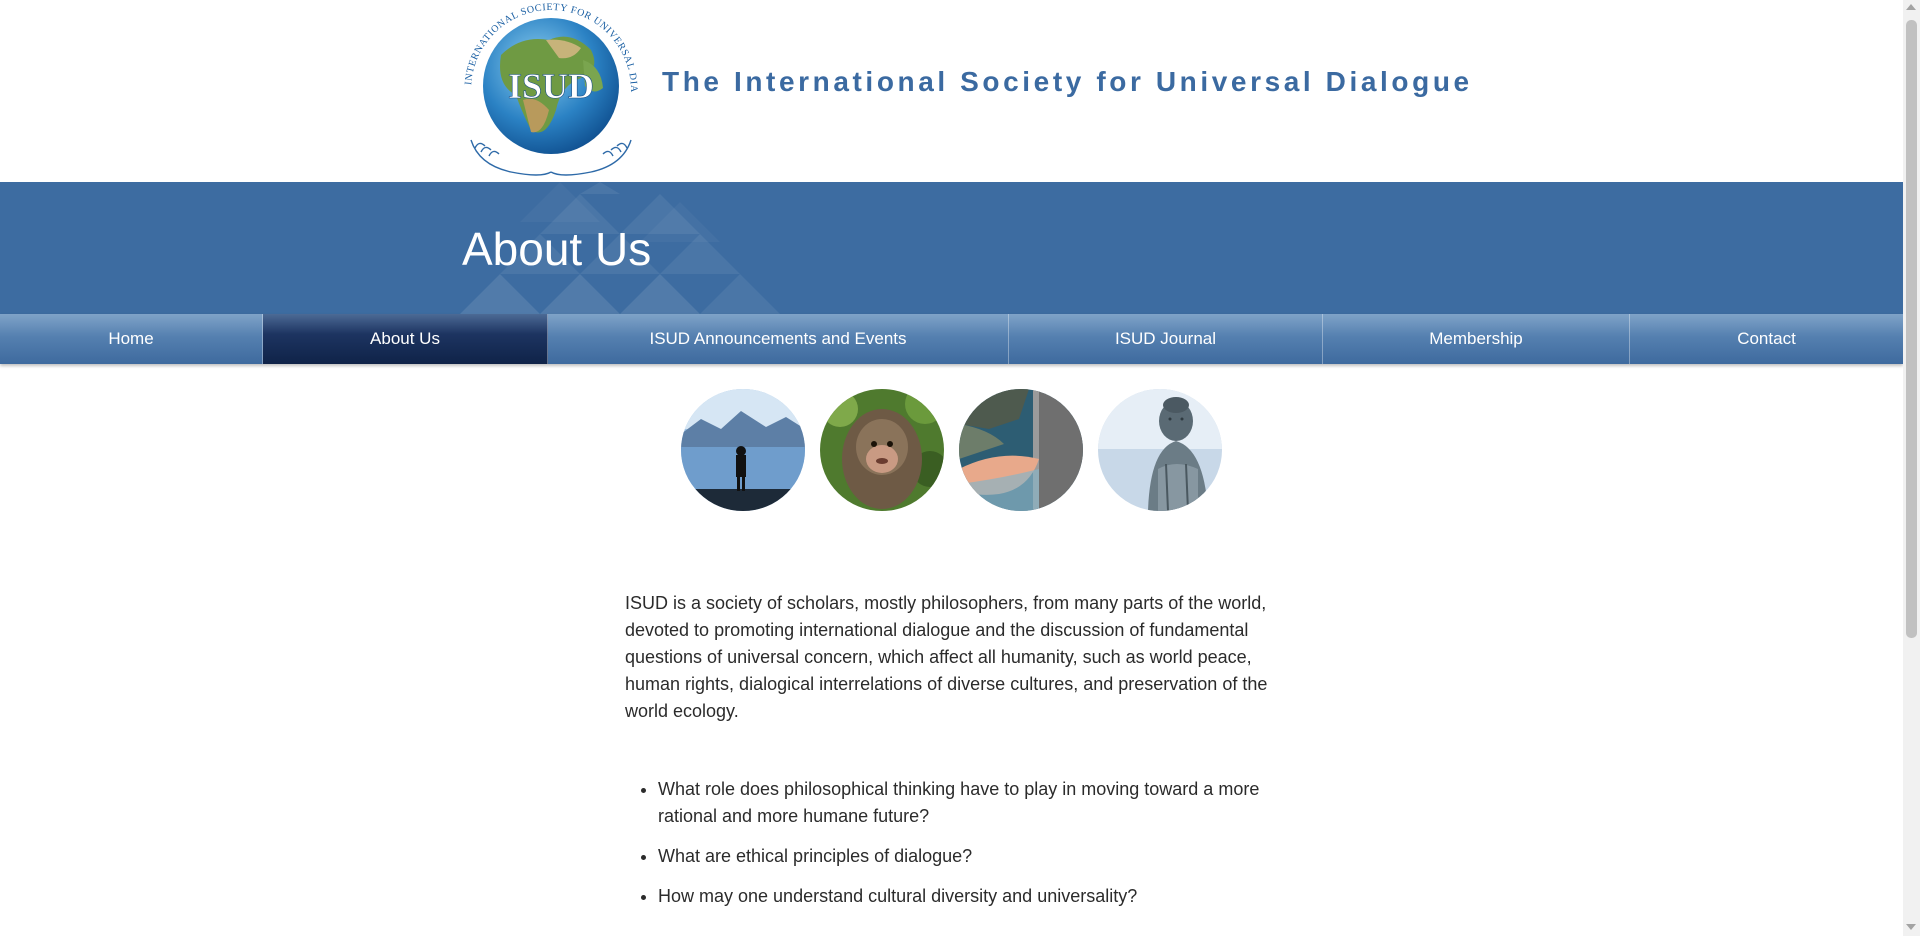 Image resolution: width=1920 pixels, height=936 pixels. I want to click on logo-text: ISUD, so click(551, 86).